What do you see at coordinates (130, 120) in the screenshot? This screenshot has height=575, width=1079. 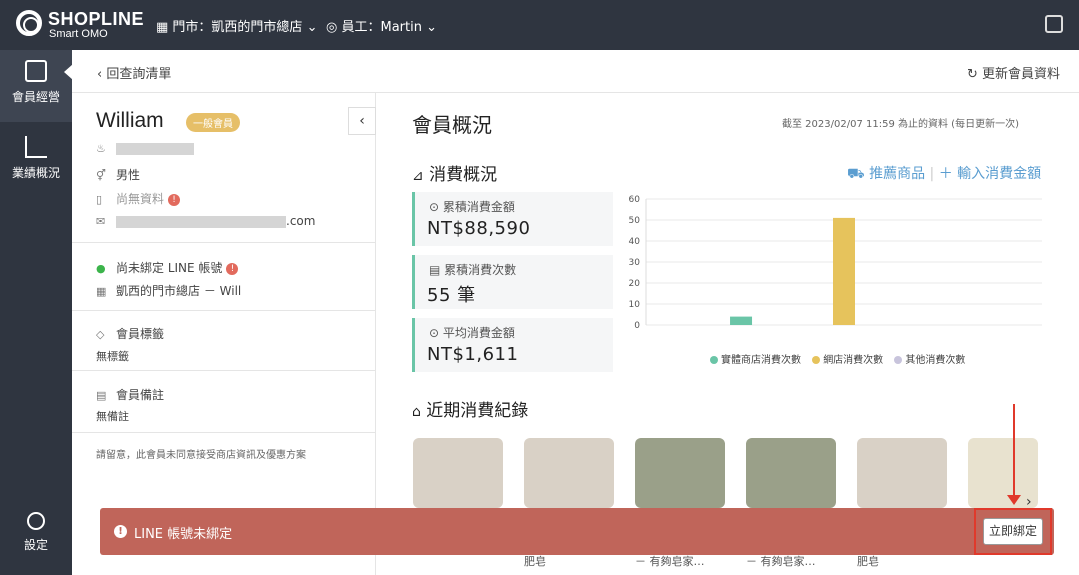 I see `member-name: William` at bounding box center [130, 120].